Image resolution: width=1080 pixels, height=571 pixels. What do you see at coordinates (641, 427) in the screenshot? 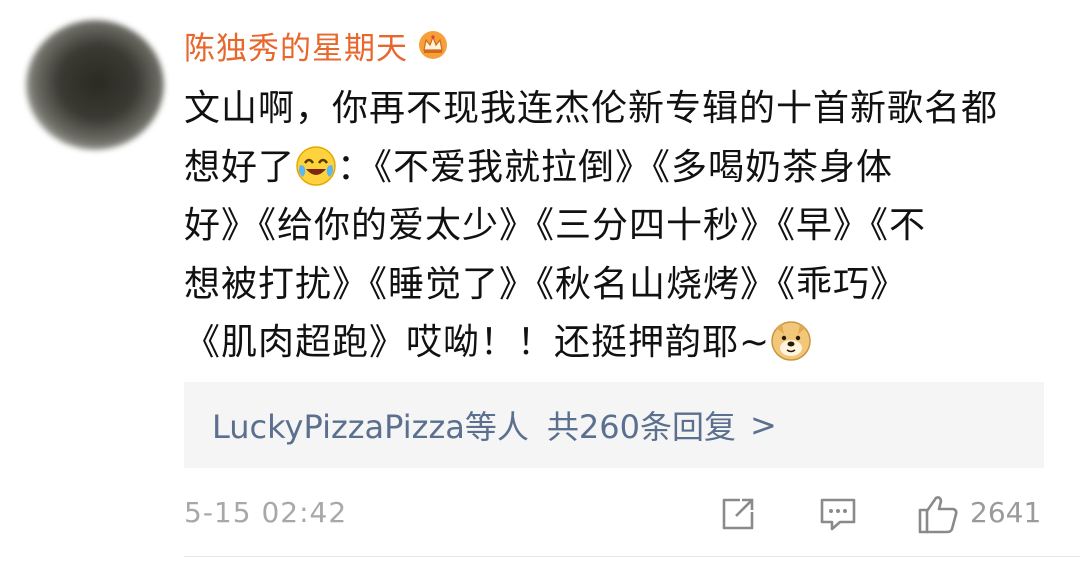
I see `reply-count: 共260条回复` at bounding box center [641, 427].